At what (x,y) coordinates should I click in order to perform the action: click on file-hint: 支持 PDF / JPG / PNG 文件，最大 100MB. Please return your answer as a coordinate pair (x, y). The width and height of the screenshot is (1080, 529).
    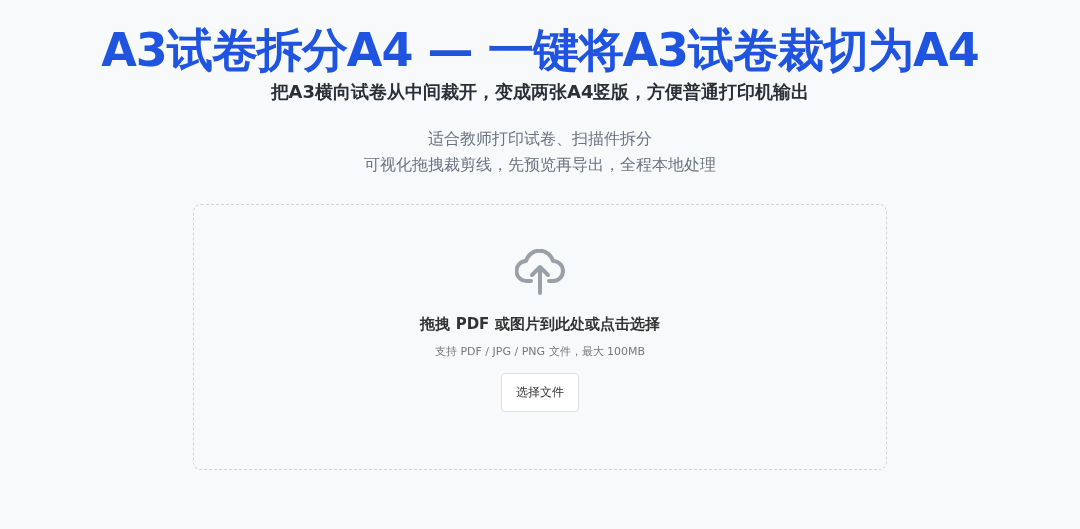
    Looking at the image, I should click on (540, 351).